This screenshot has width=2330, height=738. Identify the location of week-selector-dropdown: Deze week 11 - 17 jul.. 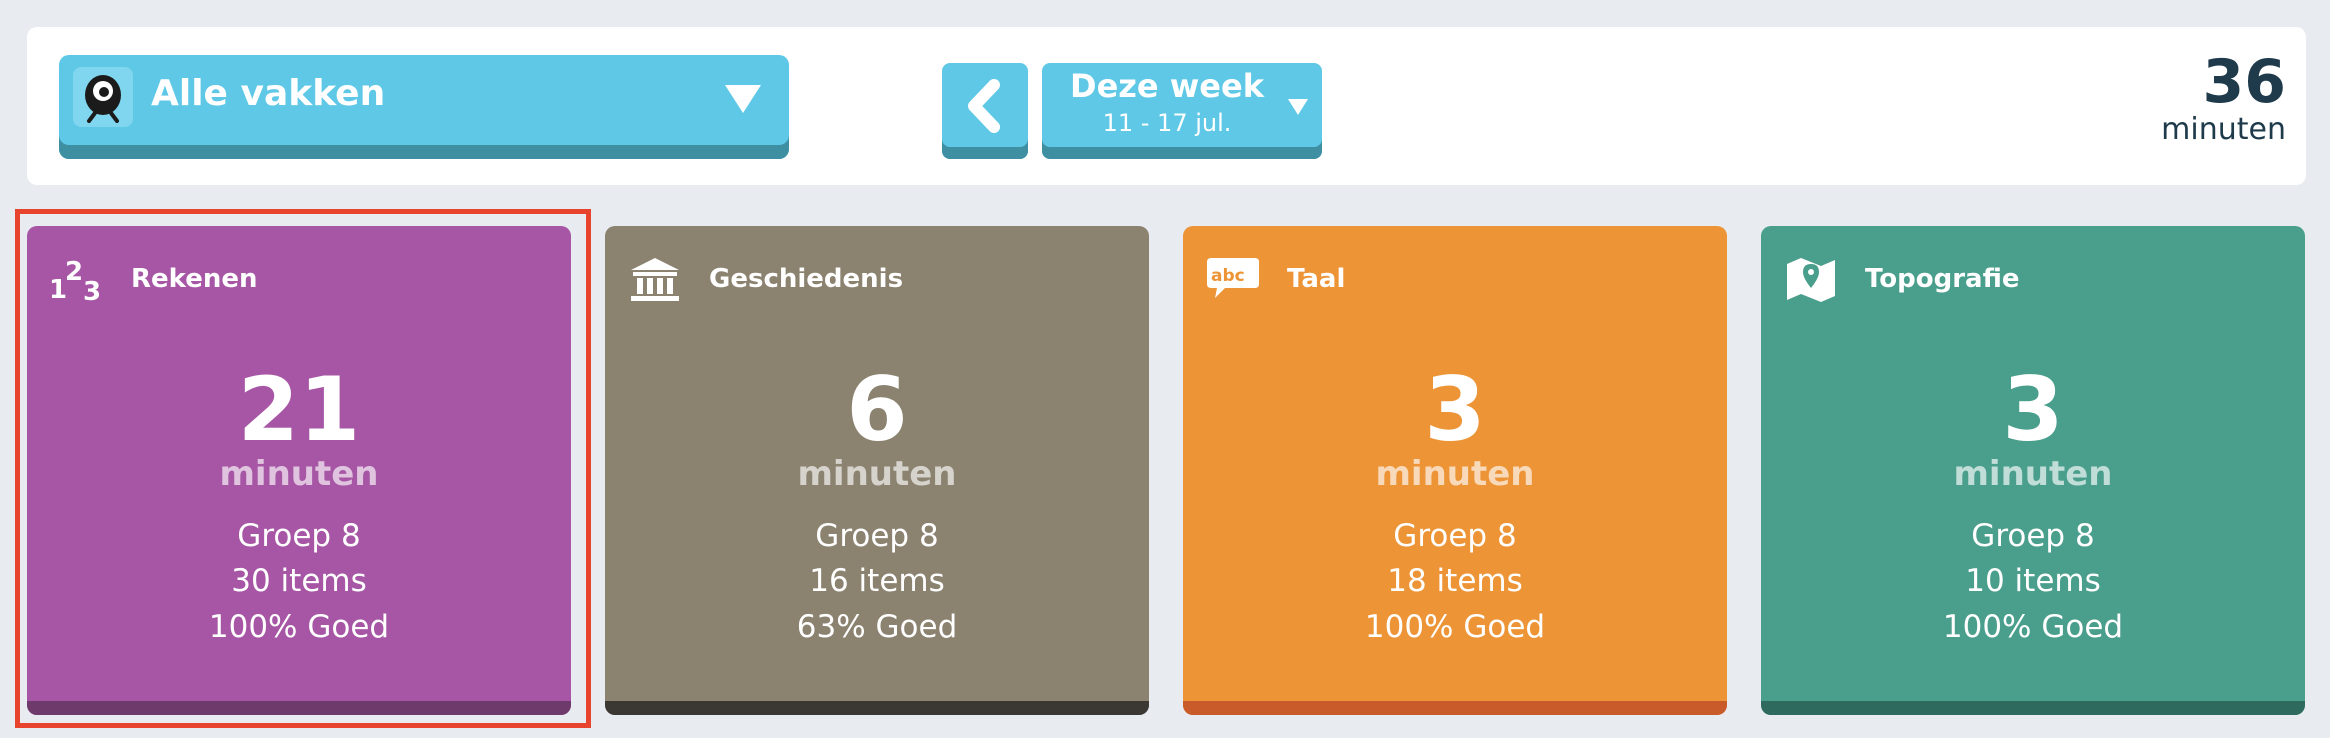
(1182, 111).